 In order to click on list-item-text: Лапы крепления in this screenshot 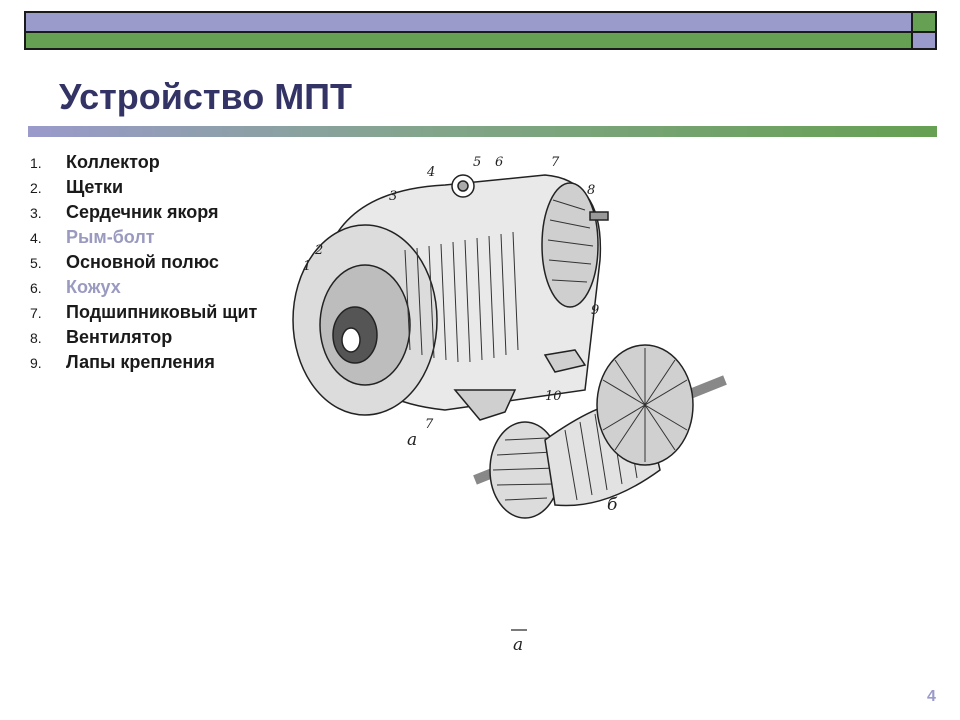, I will do `click(140, 362)`.